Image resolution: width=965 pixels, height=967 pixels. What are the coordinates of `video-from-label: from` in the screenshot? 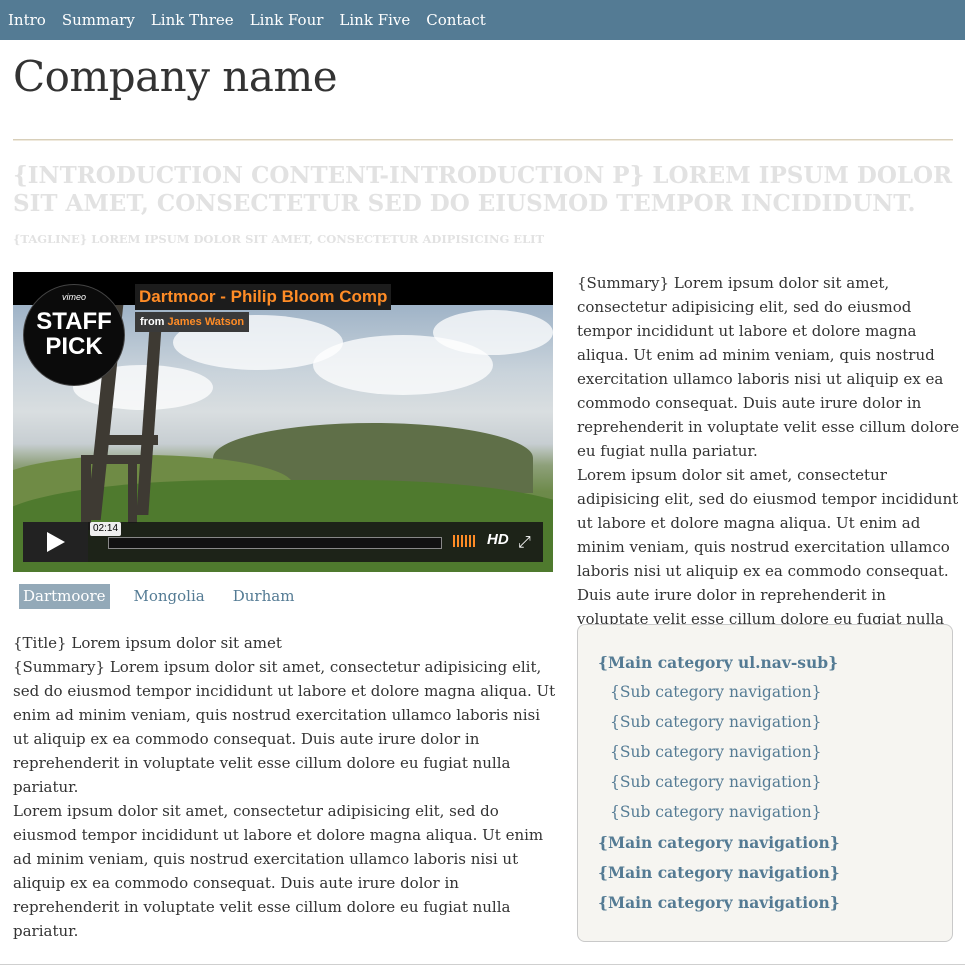 It's located at (152, 322).